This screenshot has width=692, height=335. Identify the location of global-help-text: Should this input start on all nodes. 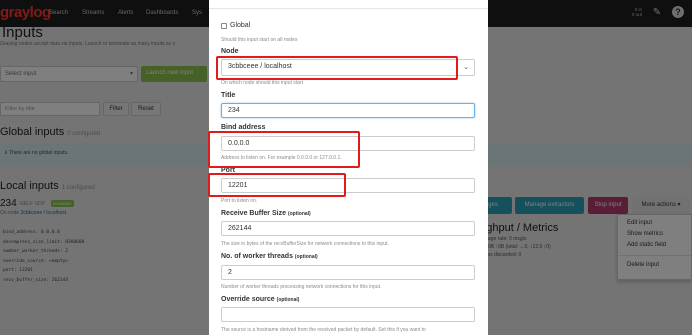
(259, 40).